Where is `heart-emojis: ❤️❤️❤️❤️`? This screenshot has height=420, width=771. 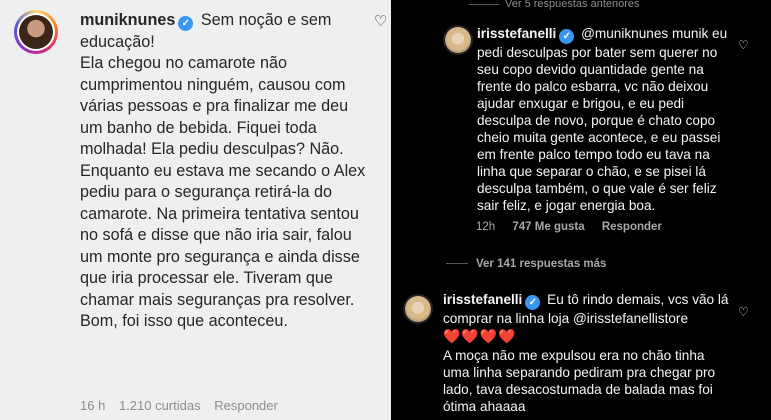
heart-emojis: ❤️❤️❤️❤️ is located at coordinates (480, 336).